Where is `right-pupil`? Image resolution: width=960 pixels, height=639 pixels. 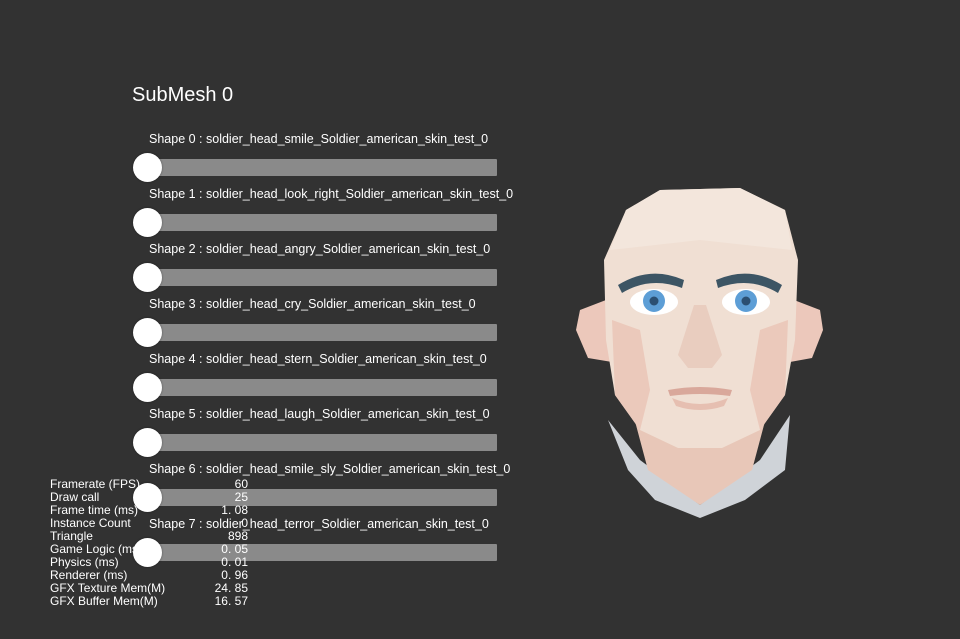
right-pupil is located at coordinates (746, 301).